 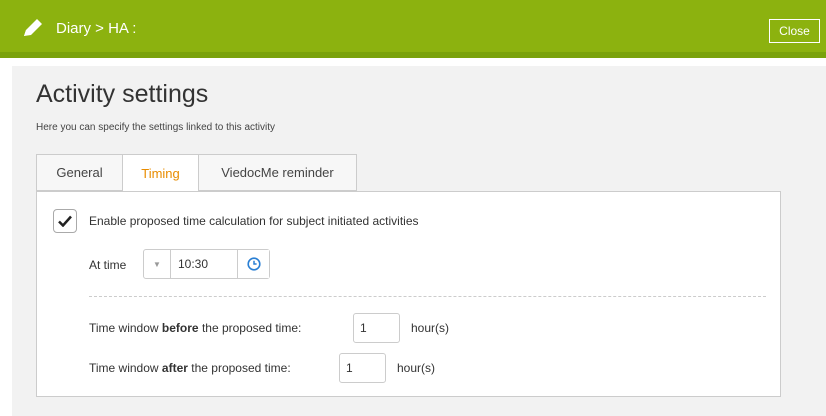 What do you see at coordinates (376, 328) in the screenshot?
I see `time-window-before-input` at bounding box center [376, 328].